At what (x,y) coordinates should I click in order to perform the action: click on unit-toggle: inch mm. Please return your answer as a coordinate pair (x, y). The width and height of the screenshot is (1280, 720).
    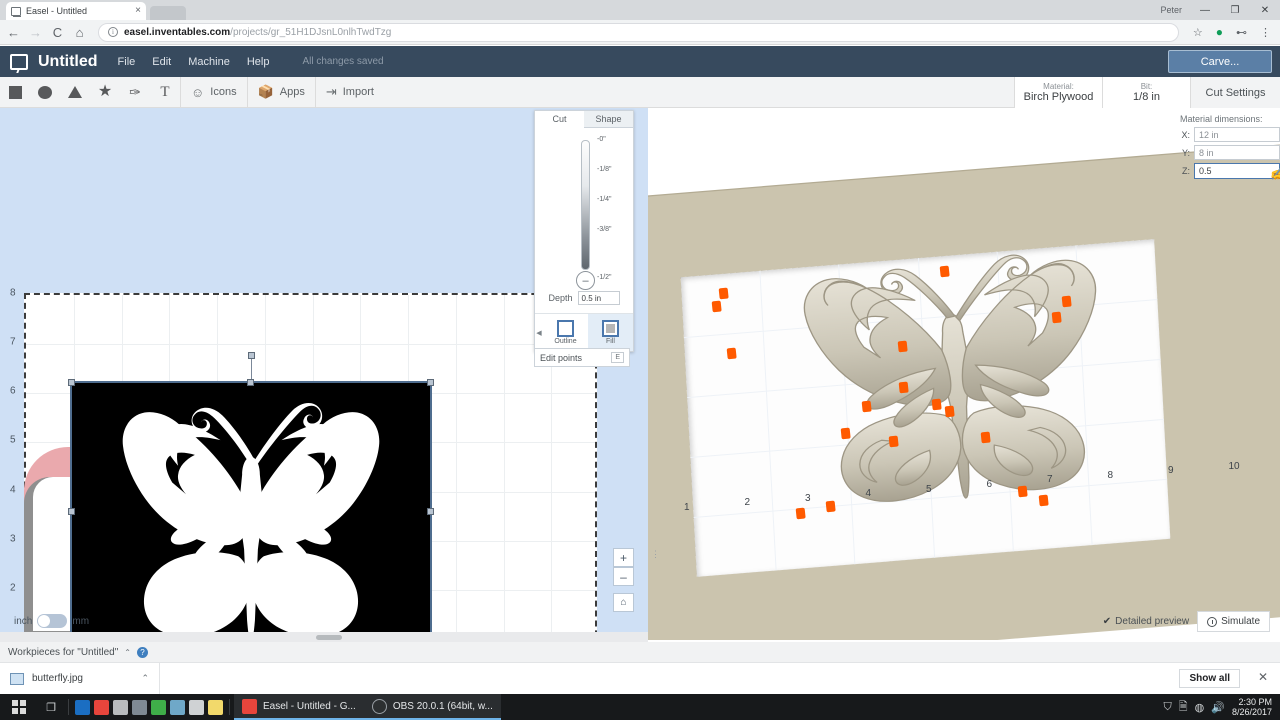
    Looking at the image, I should click on (51, 621).